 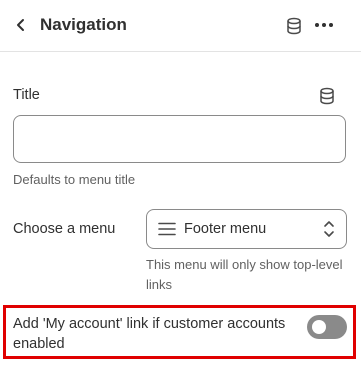 I want to click on page-title: Navigation, so click(x=83, y=24).